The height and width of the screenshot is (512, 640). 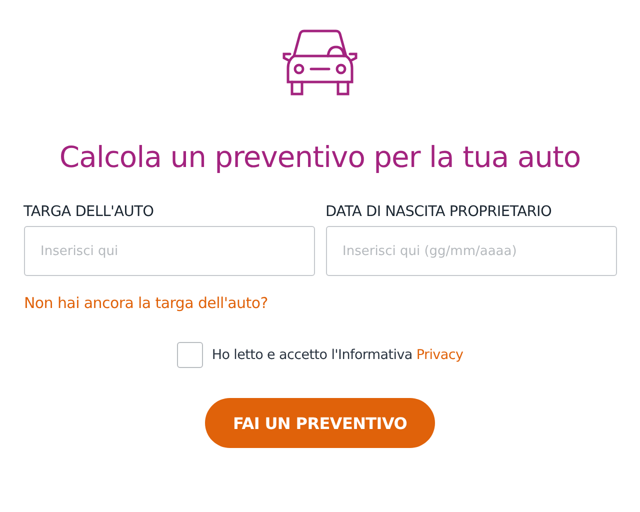 I want to click on privacy-link: Privacy, so click(x=440, y=355).